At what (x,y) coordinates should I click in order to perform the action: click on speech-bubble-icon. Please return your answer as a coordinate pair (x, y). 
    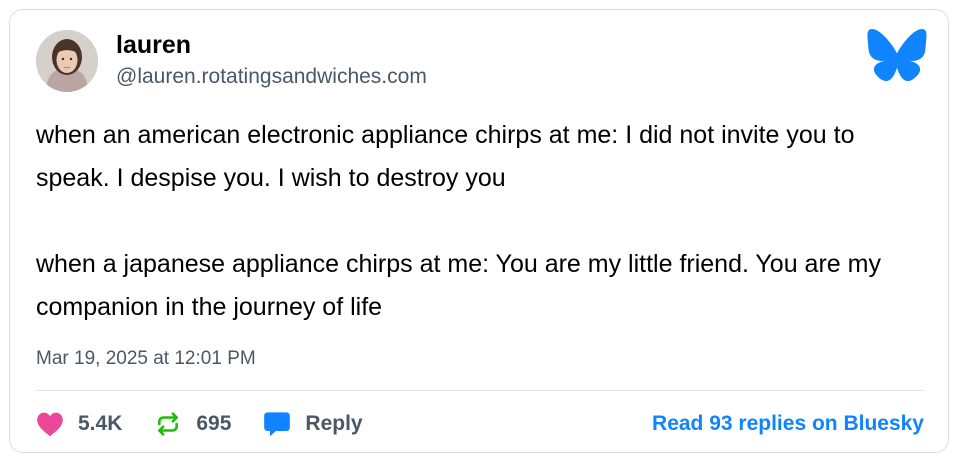
    Looking at the image, I should click on (277, 424).